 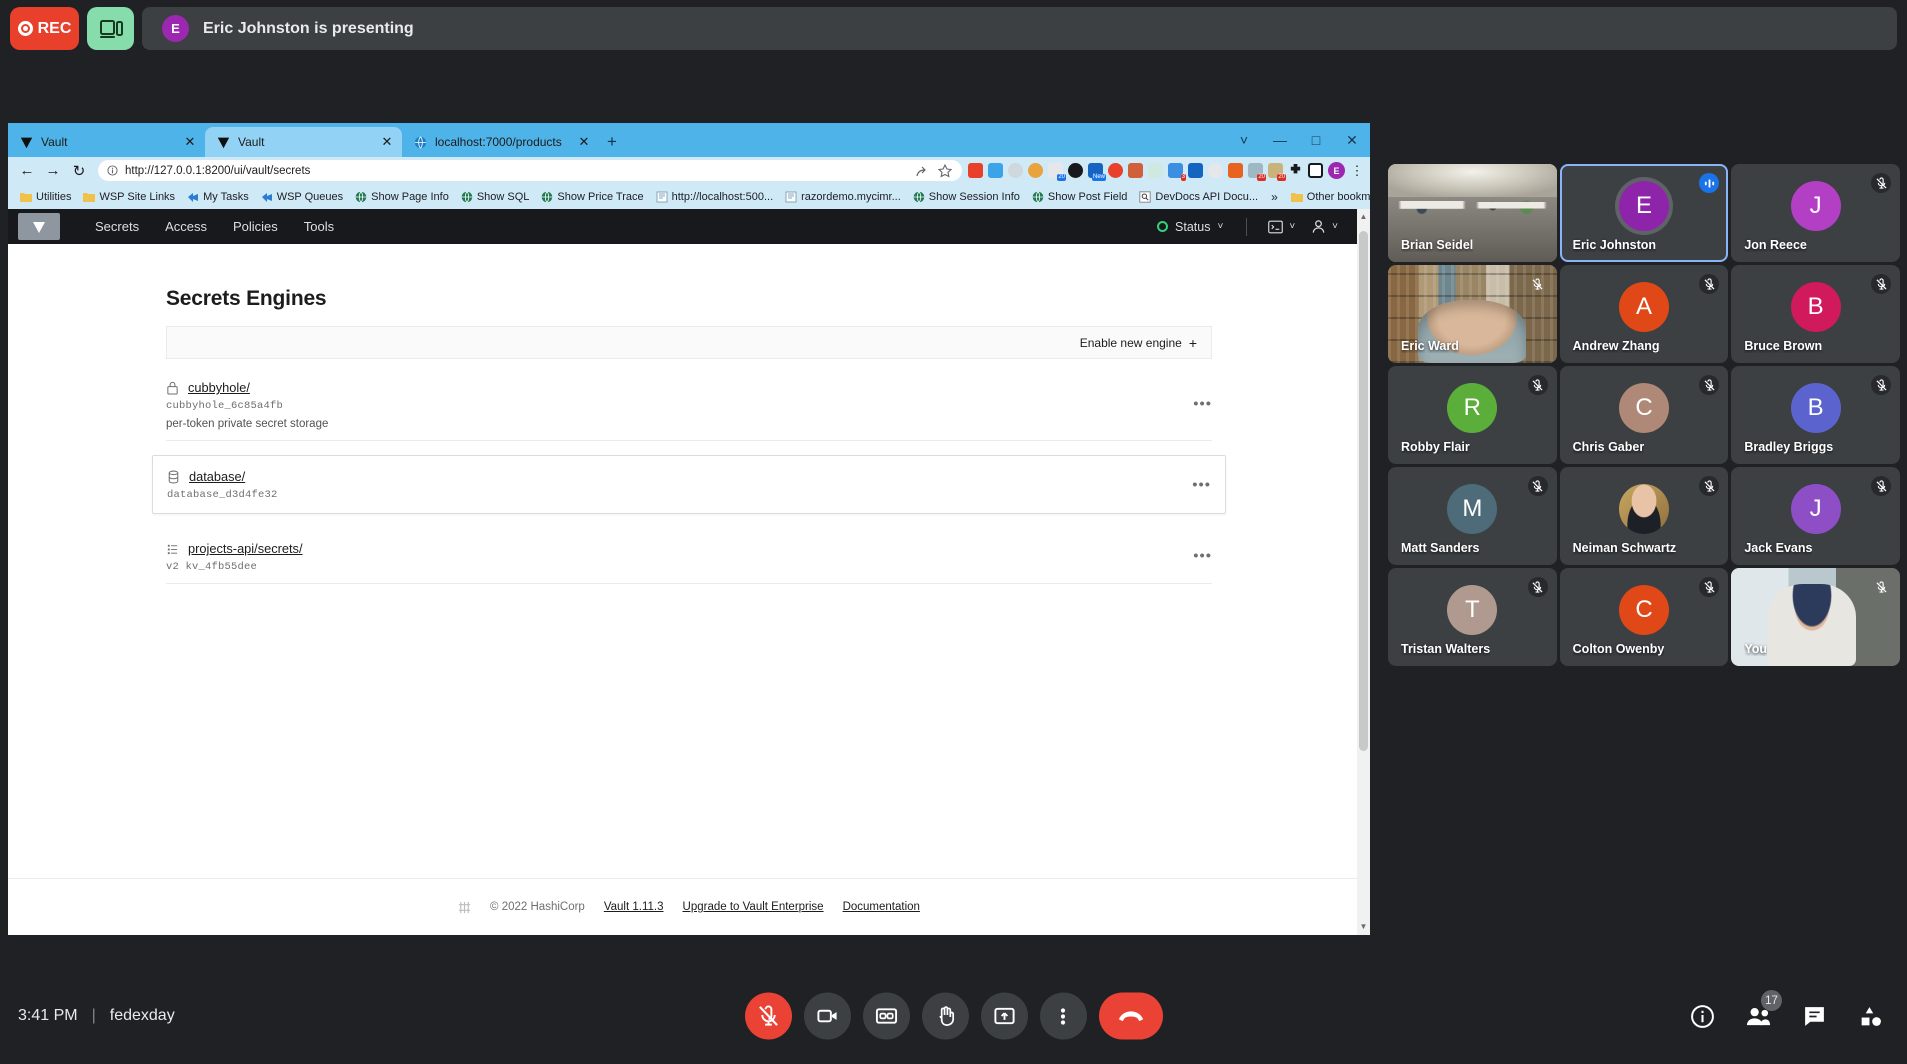 I want to click on participant-tile: A Andrew Zhang, so click(x=1644, y=314).